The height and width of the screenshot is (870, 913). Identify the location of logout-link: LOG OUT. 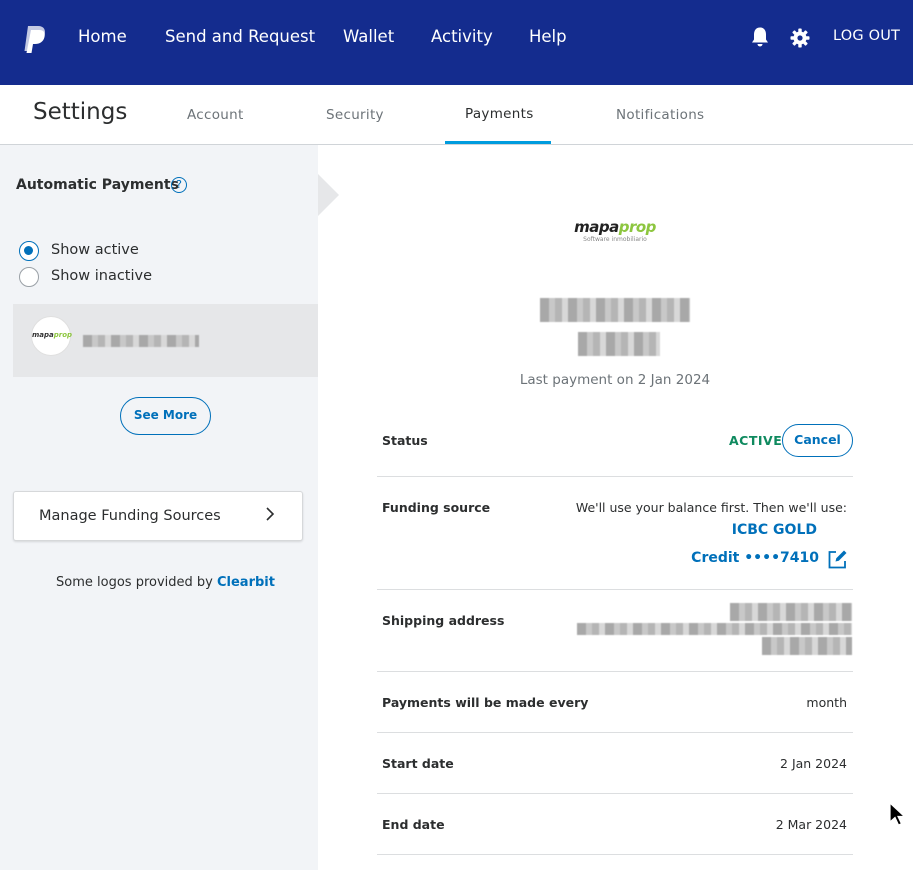
(866, 36).